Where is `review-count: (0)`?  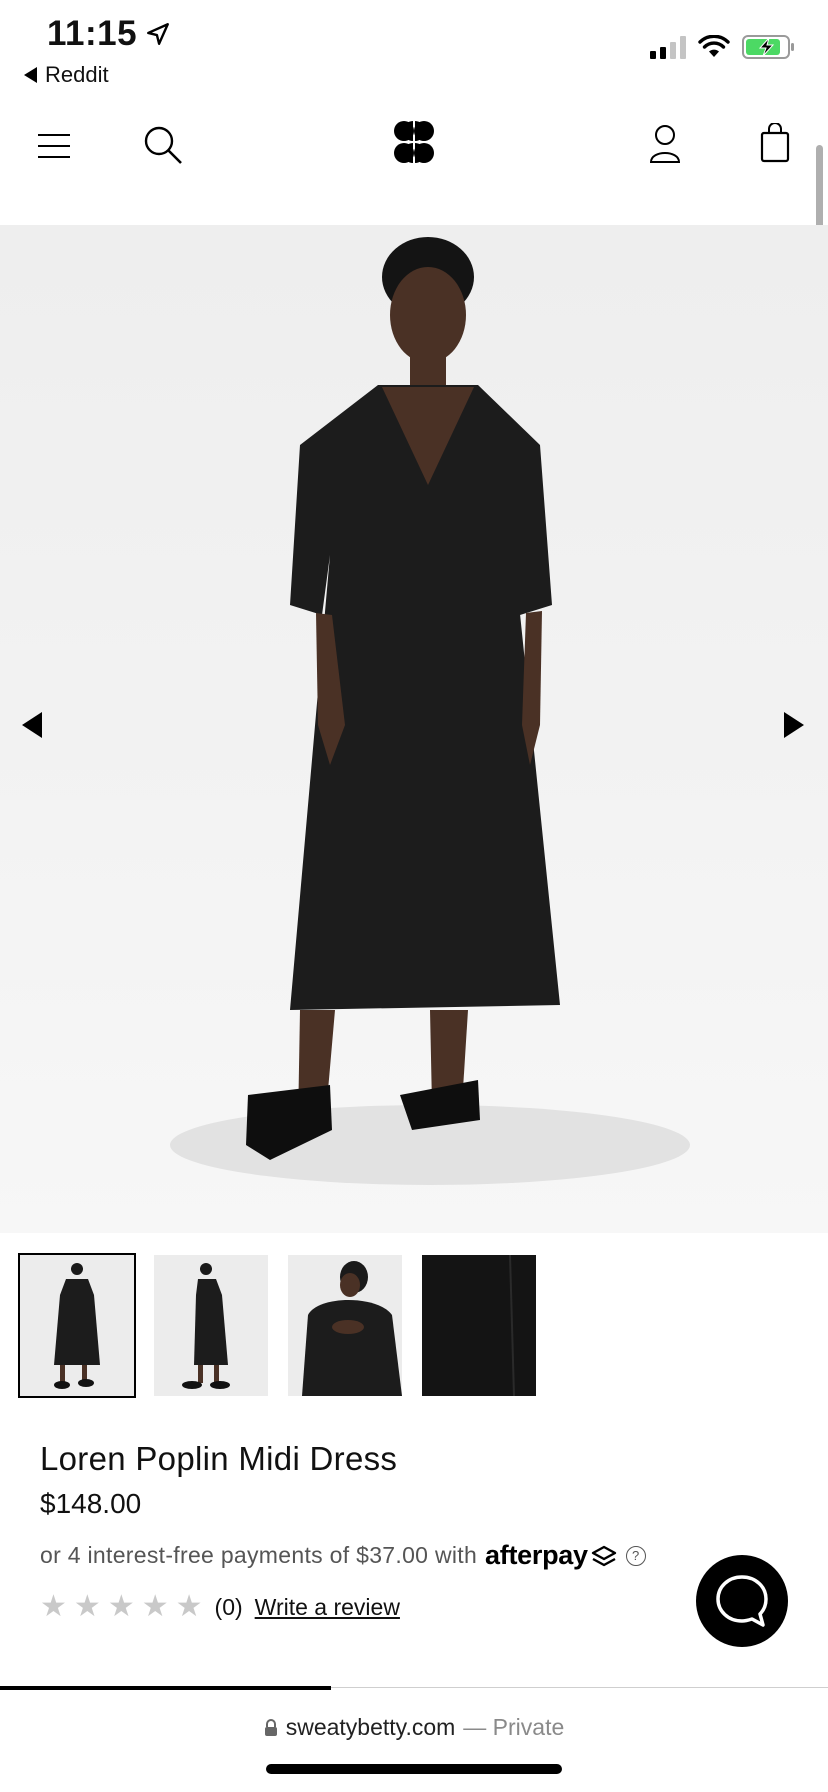 review-count: (0) is located at coordinates (228, 1606).